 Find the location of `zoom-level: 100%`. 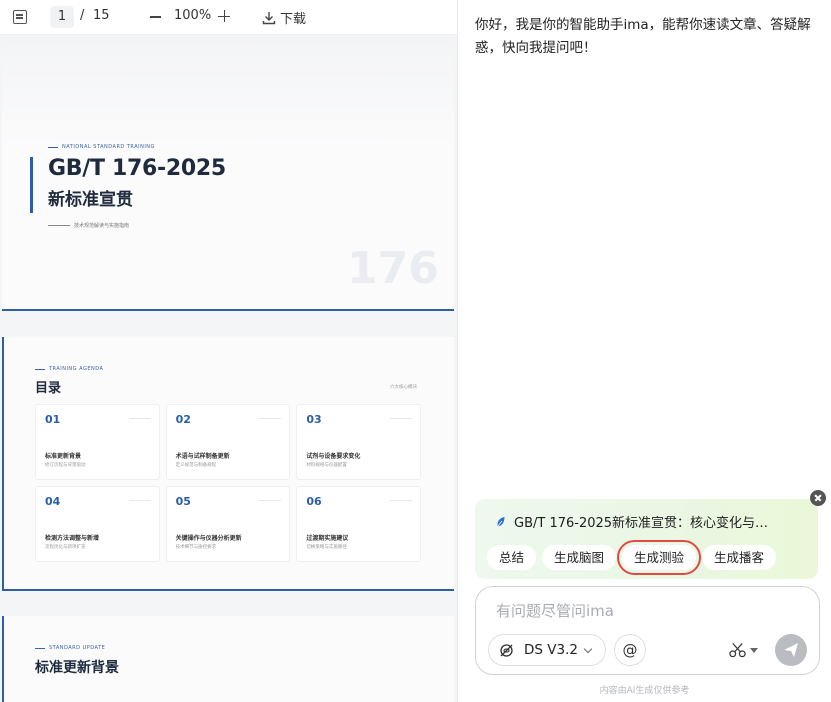

zoom-level: 100% is located at coordinates (192, 15).